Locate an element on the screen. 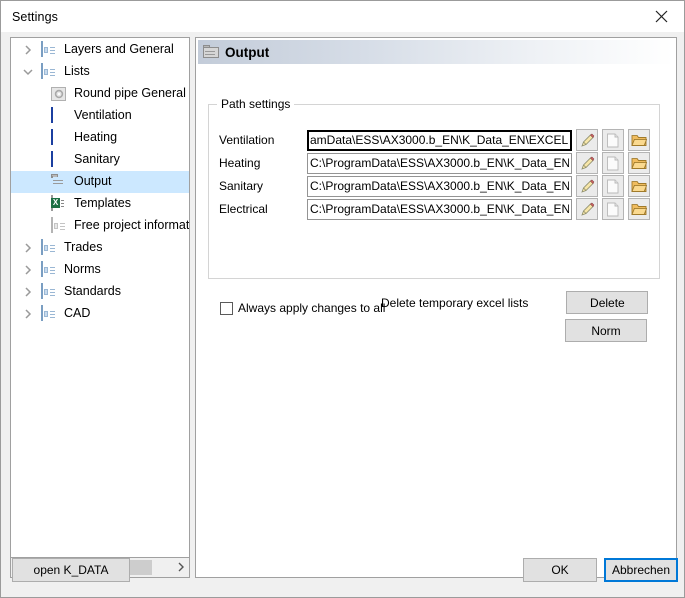 The image size is (685, 598). tree-item-label: Norms is located at coordinates (82, 269).